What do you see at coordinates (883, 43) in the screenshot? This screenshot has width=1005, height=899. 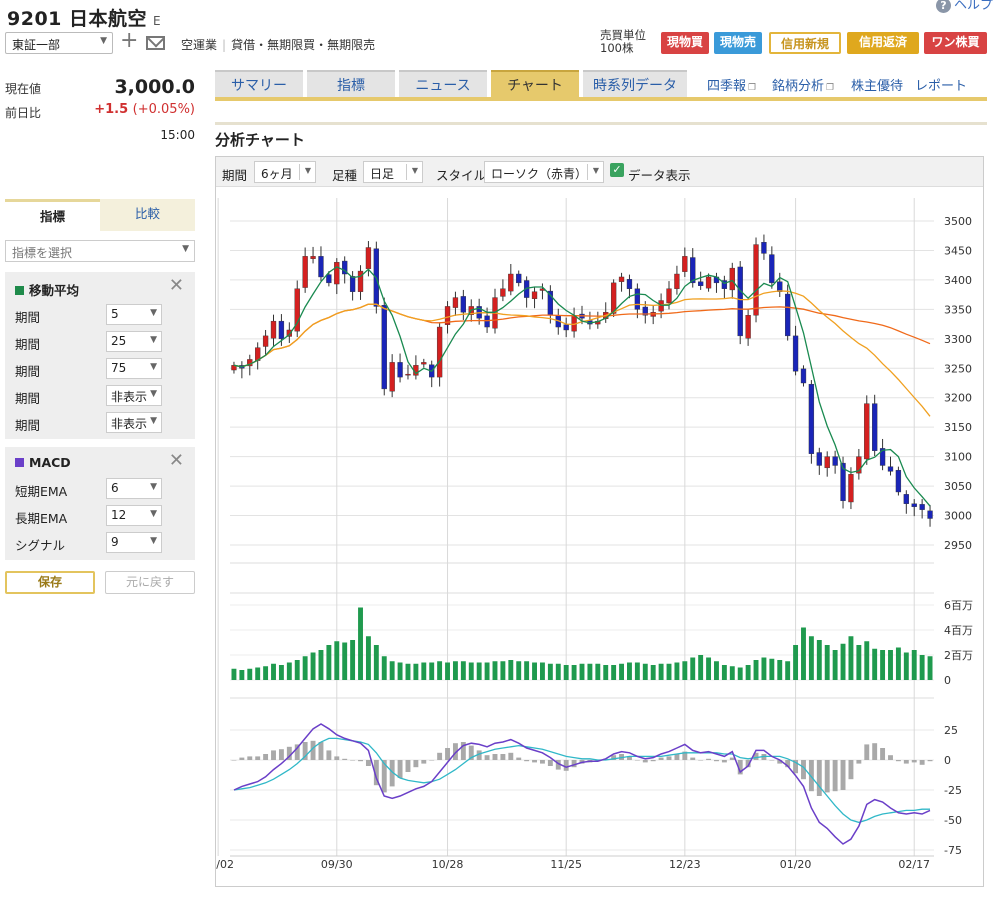 I see `margin-return-button: 信用返済` at bounding box center [883, 43].